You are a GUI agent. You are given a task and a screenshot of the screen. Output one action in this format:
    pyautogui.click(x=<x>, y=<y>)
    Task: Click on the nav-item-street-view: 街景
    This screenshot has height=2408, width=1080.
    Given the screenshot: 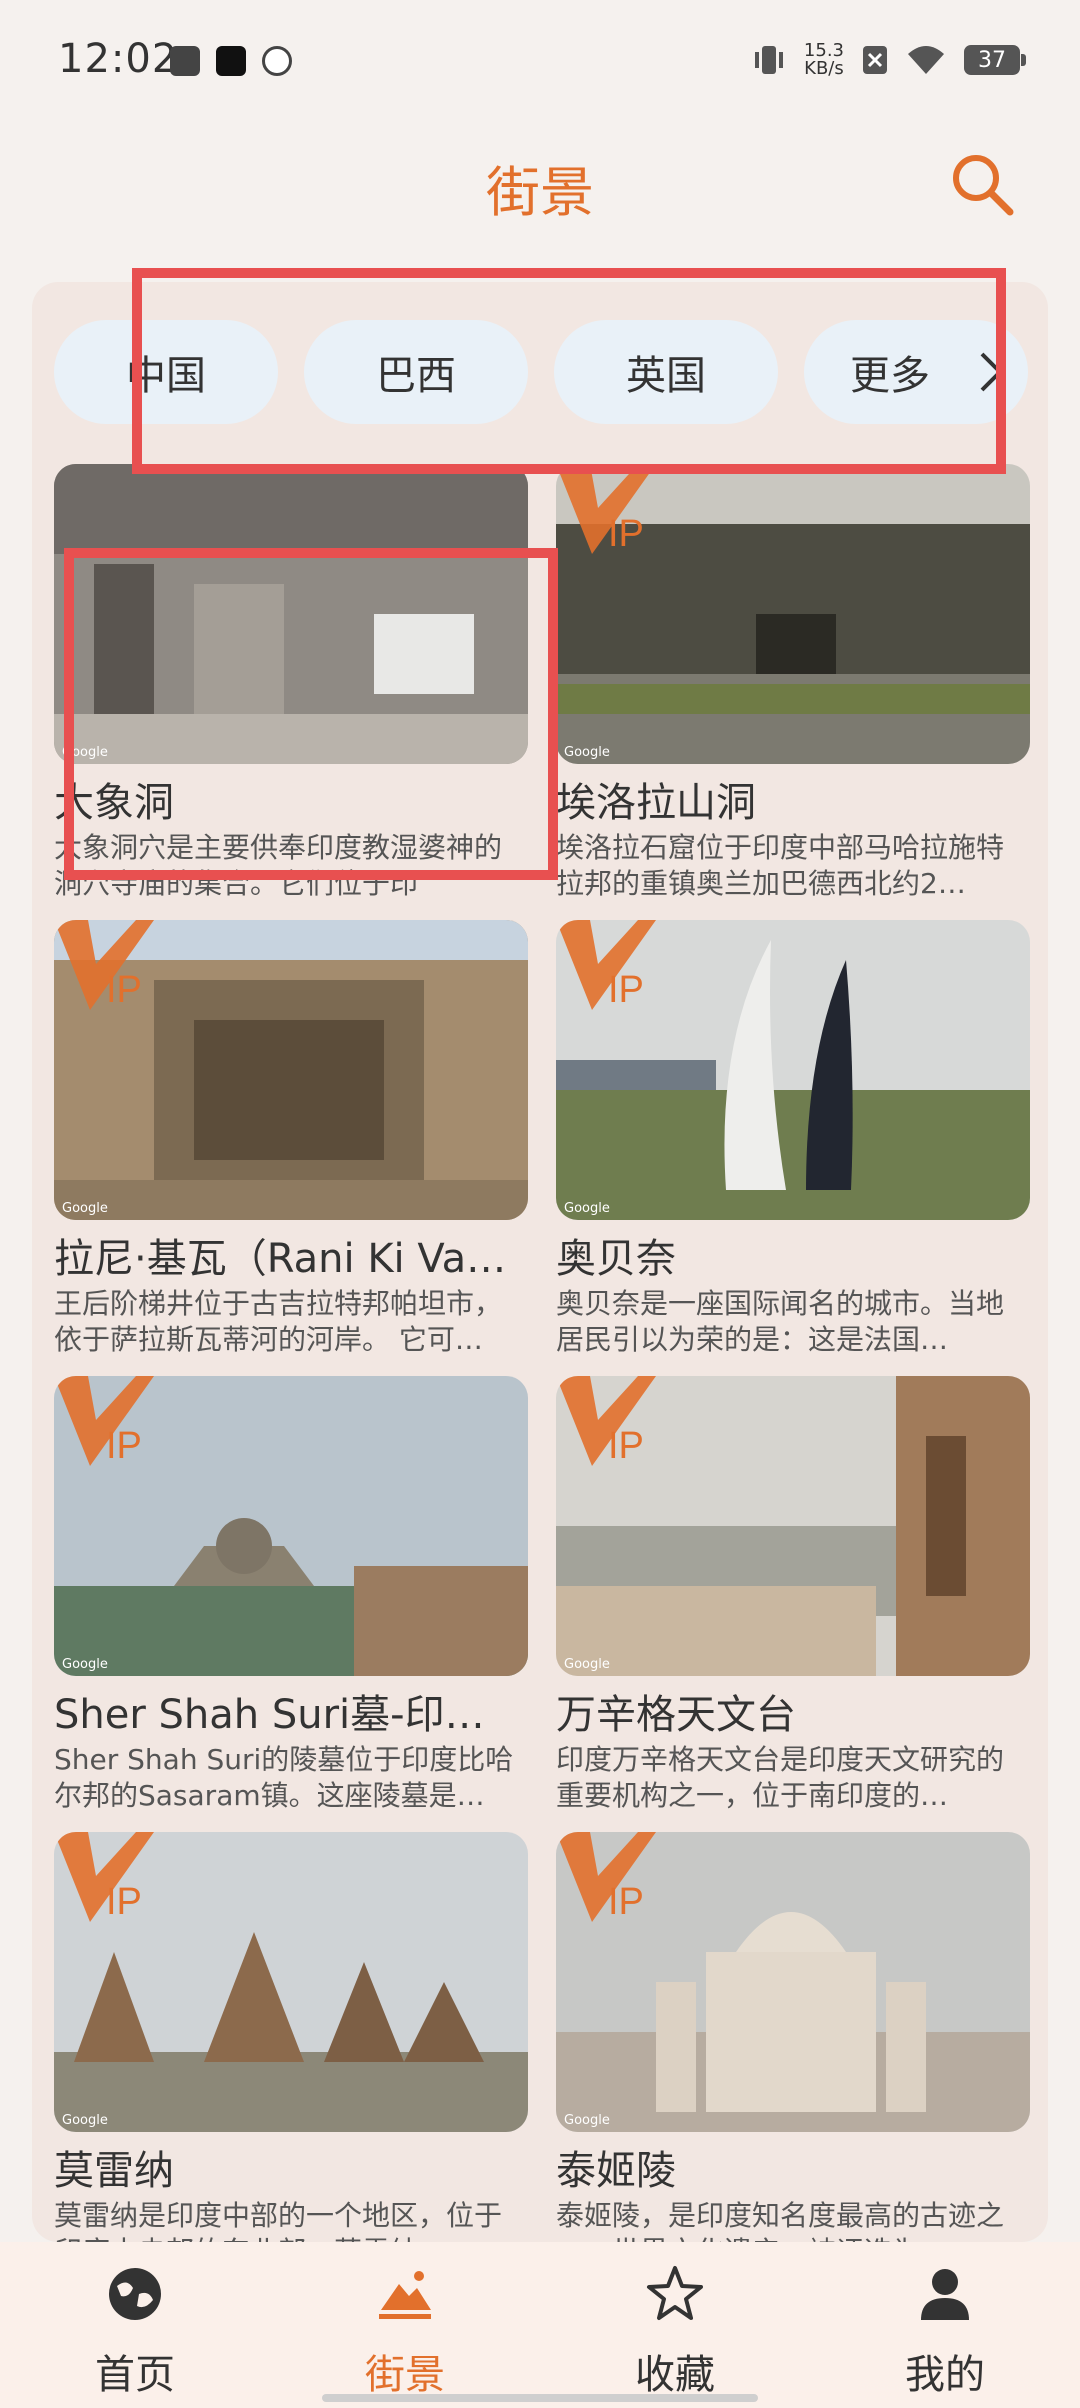 What is the action you would take?
    pyautogui.click(x=405, y=2325)
    